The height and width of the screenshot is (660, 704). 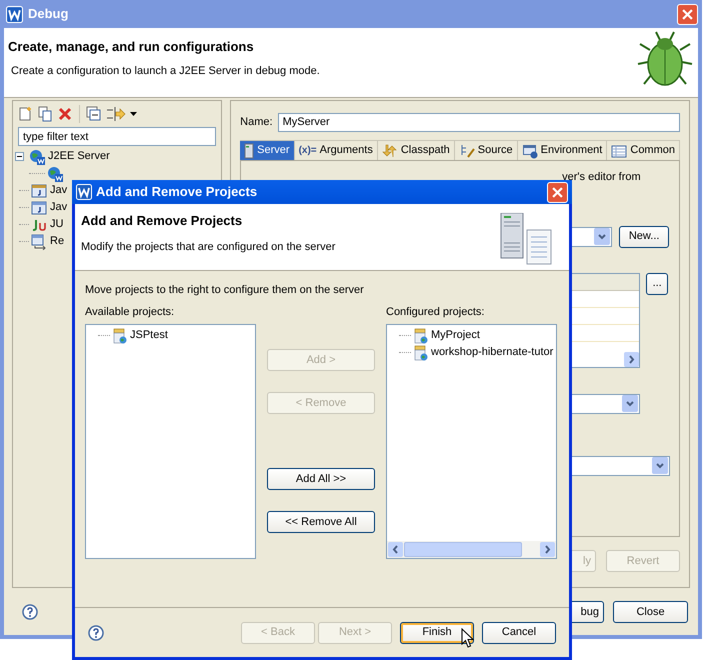 What do you see at coordinates (436, 312) in the screenshot?
I see `configured-projects-label: Configured projects:` at bounding box center [436, 312].